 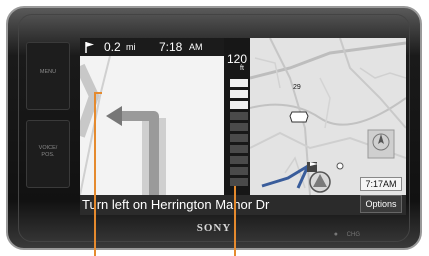 I want to click on flag-icon, so click(x=89, y=47).